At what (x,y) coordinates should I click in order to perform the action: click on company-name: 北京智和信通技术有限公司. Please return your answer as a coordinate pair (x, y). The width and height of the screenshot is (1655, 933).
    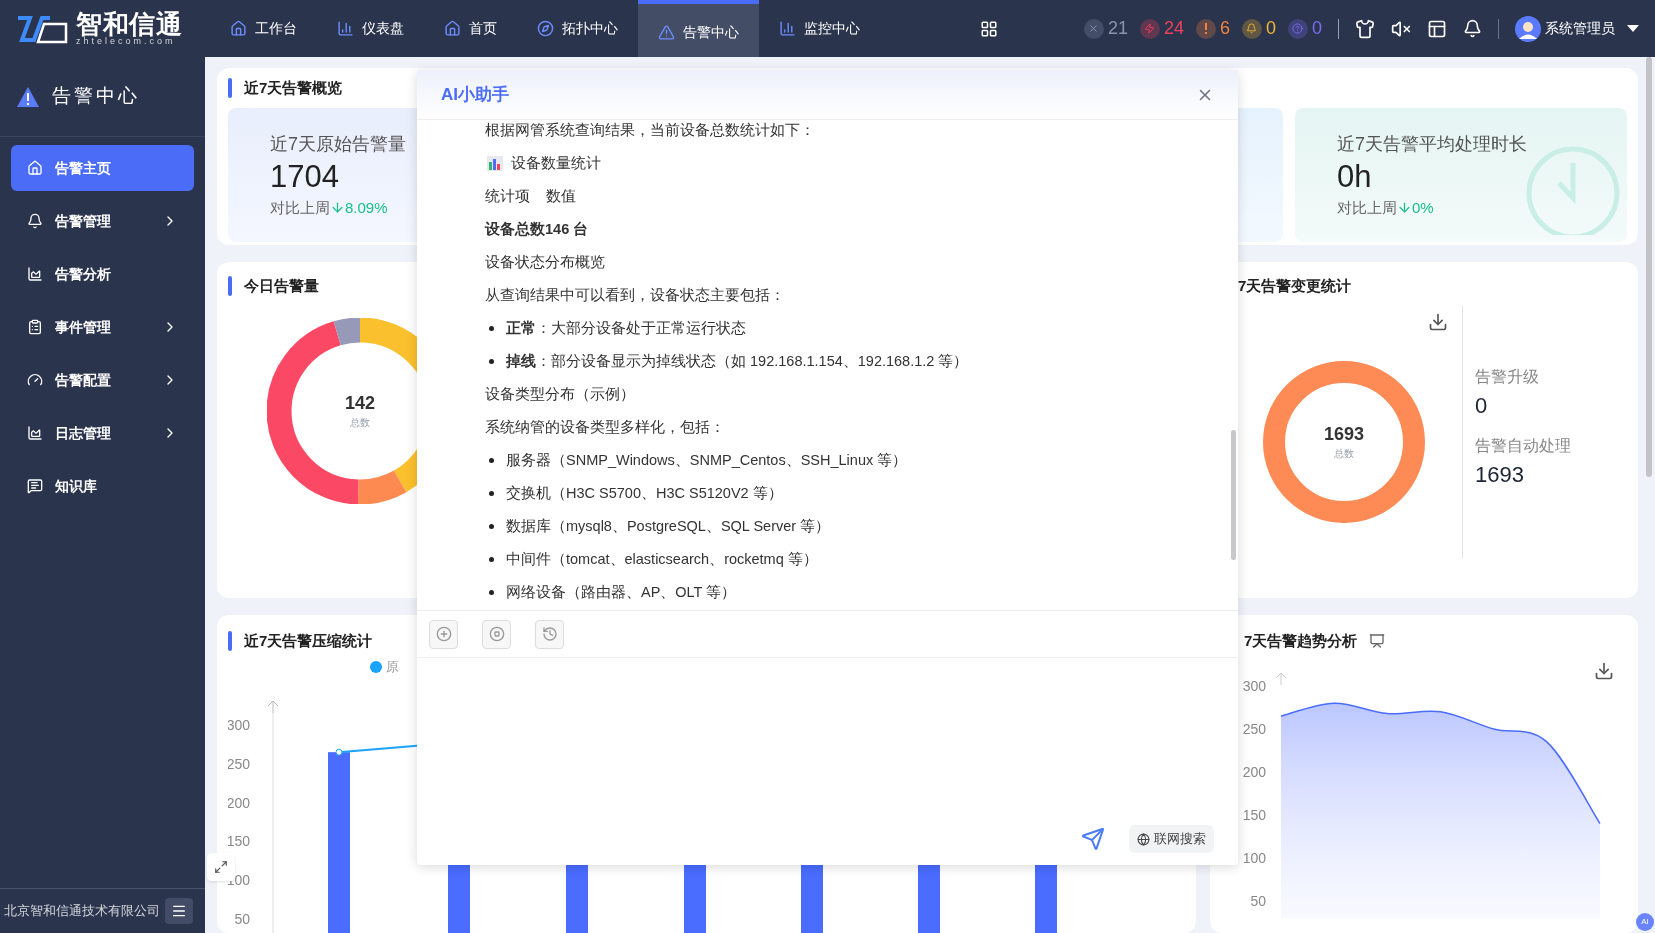
    Looking at the image, I should click on (82, 911).